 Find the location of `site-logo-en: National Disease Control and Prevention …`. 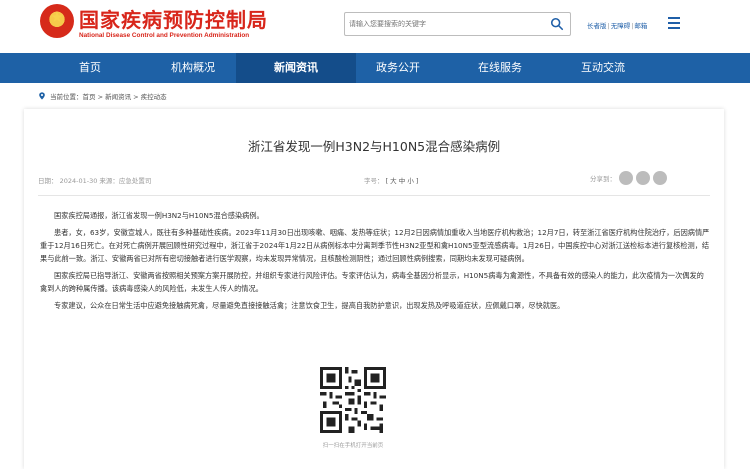

site-logo-en: National Disease Control and Prevention … is located at coordinates (164, 35).